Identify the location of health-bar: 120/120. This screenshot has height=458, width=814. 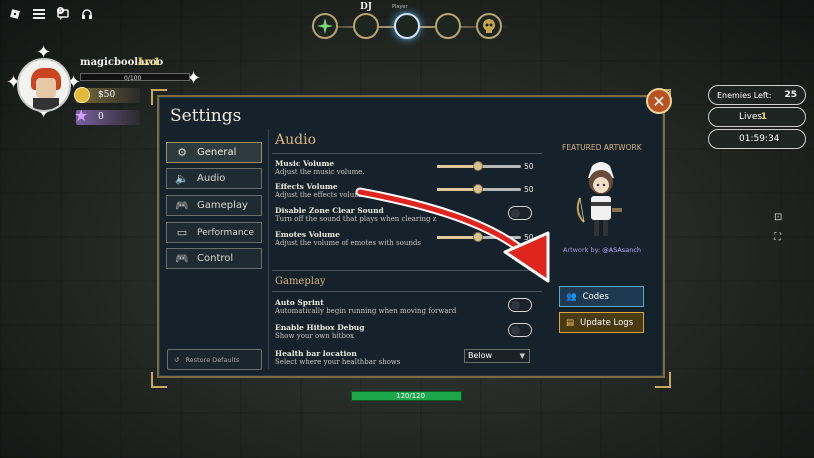
(406, 396).